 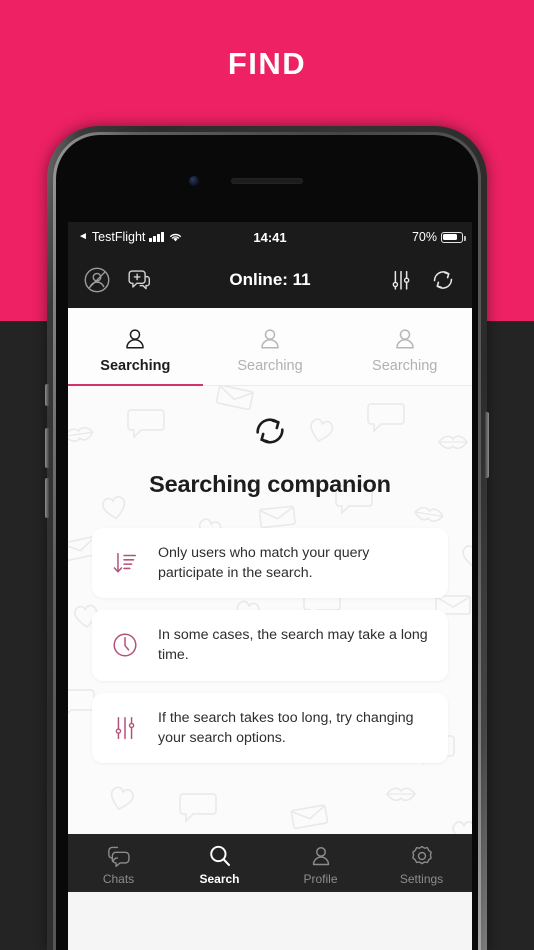 What do you see at coordinates (194, 181) in the screenshot?
I see `front-camera` at bounding box center [194, 181].